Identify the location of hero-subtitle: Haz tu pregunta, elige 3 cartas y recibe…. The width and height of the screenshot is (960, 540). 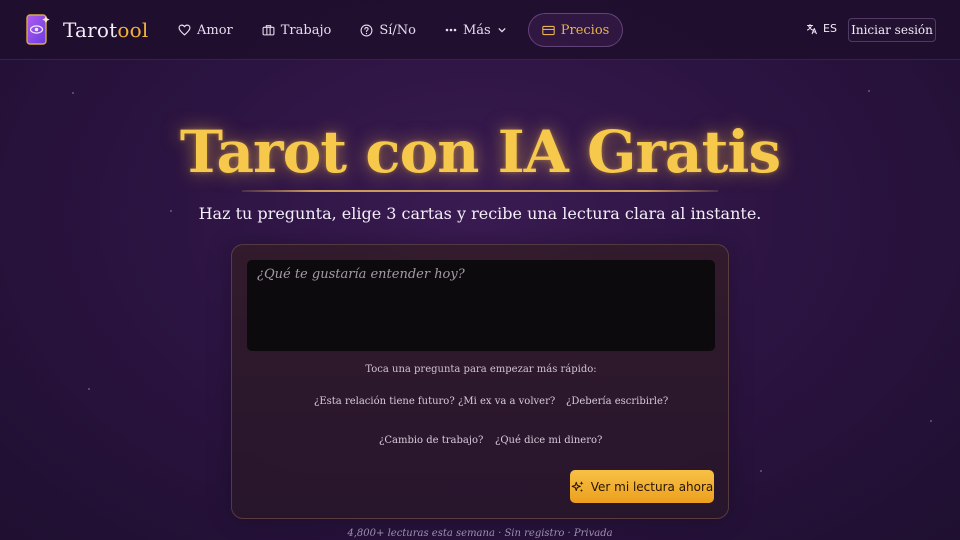
(480, 213).